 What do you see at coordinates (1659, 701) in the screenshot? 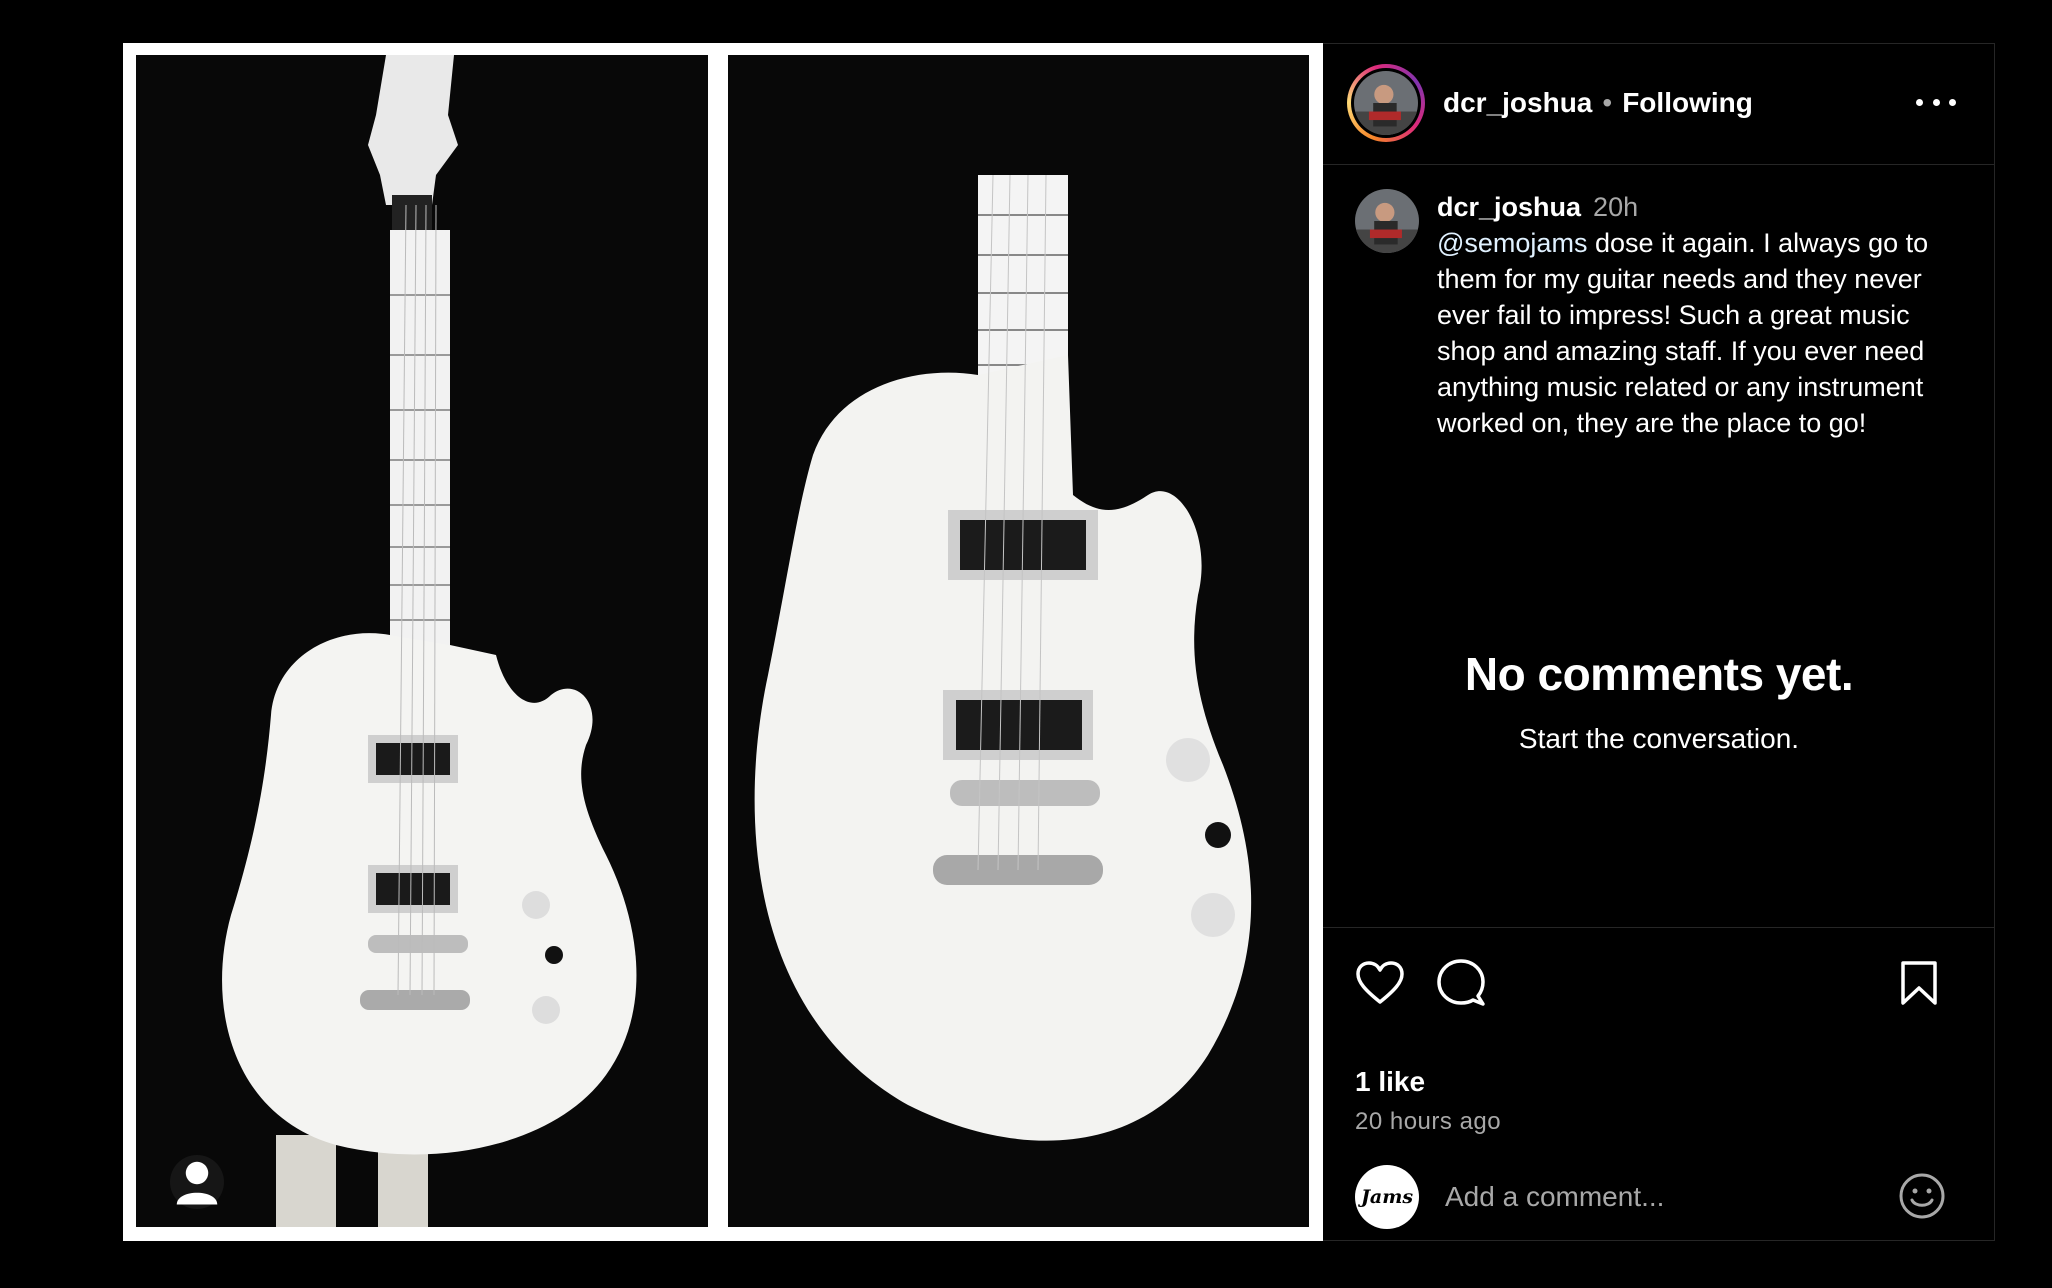
I see `empty-comments: No comments yet. Start the conversation.` at bounding box center [1659, 701].